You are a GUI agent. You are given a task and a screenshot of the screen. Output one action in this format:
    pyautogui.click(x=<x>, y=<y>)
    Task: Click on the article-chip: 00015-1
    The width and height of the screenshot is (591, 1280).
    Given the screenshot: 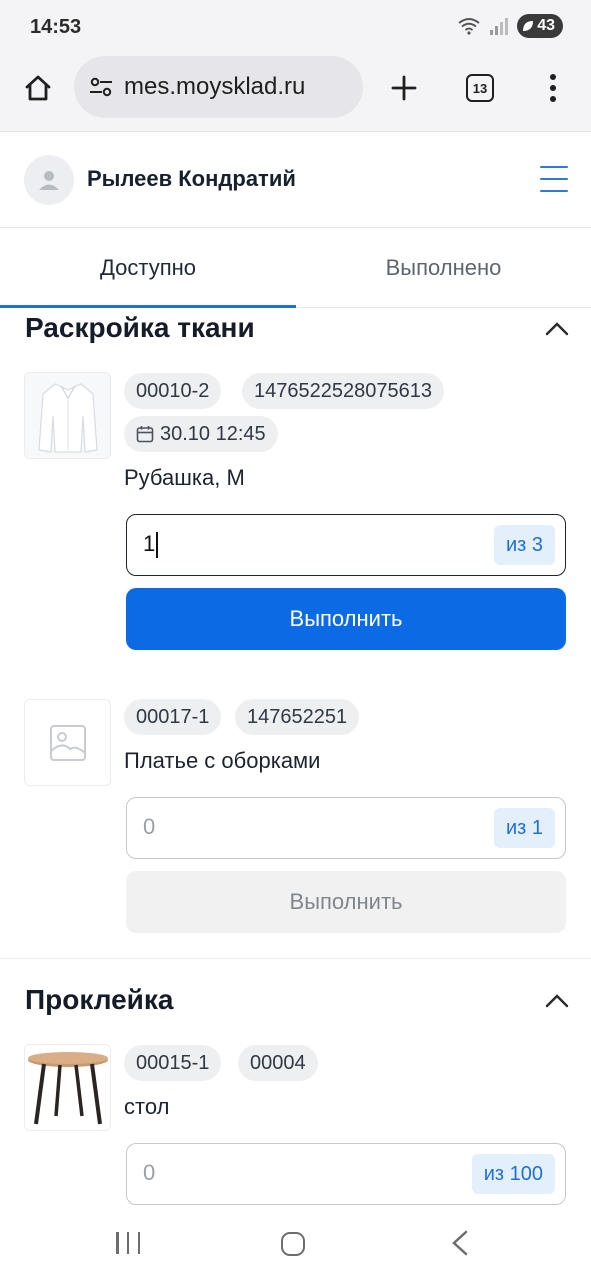 What is the action you would take?
    pyautogui.click(x=173, y=1063)
    